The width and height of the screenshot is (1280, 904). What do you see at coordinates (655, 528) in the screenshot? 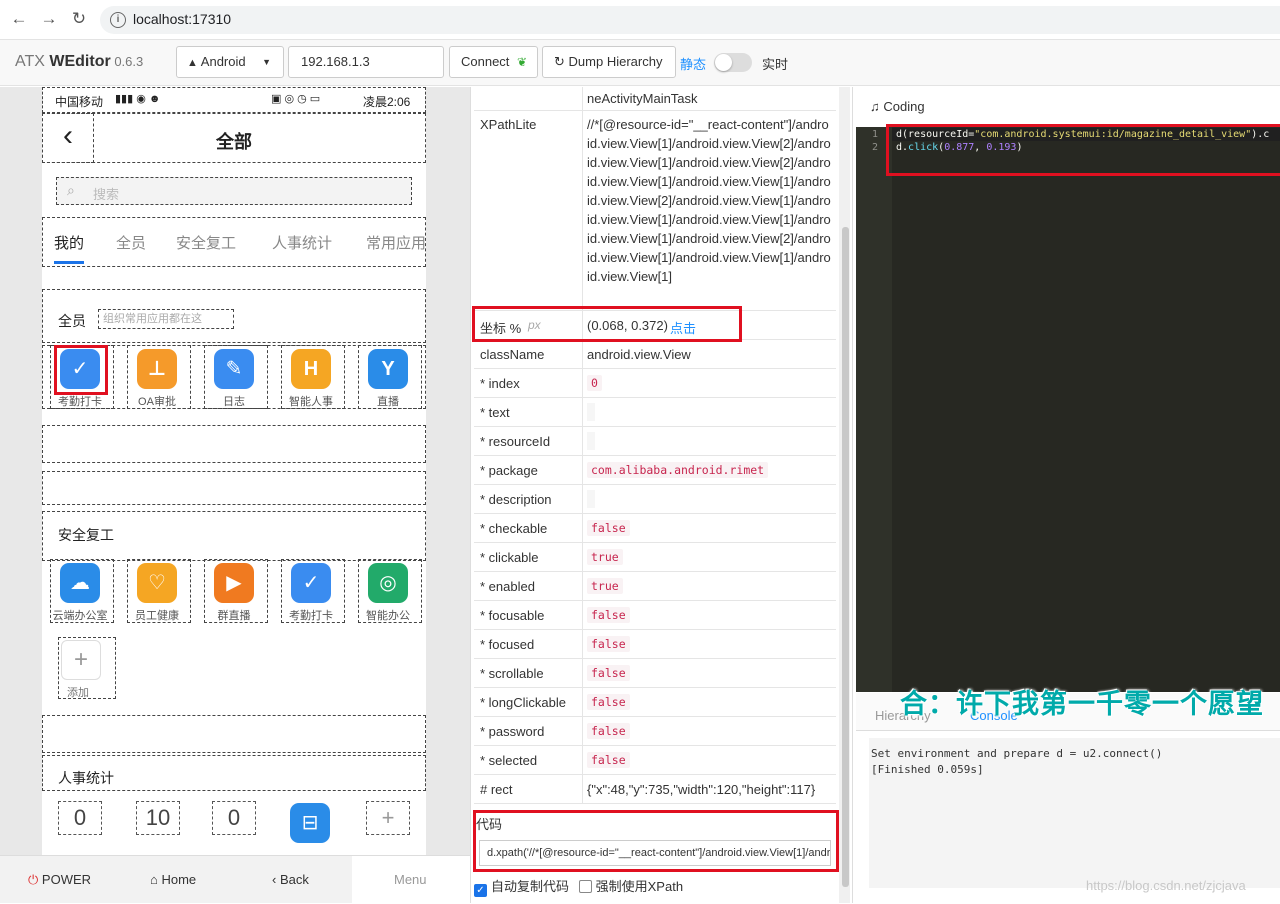
I see `prop-row: * checkable false` at bounding box center [655, 528].